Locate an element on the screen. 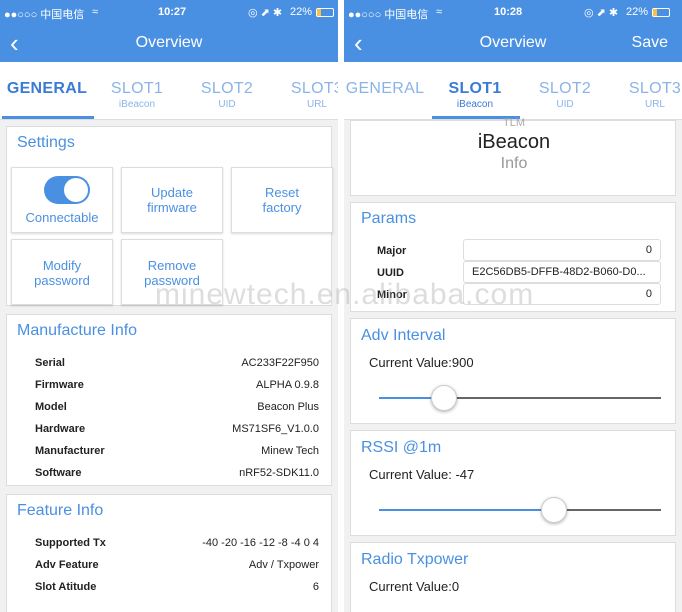  modify-password-button: Modify password is located at coordinates (62, 272).